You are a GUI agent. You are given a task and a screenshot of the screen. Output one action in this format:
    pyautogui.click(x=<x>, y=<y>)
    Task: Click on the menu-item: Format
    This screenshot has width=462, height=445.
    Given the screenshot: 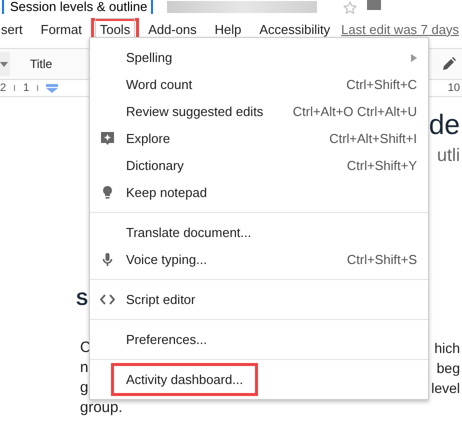 What is the action you would take?
    pyautogui.click(x=61, y=29)
    